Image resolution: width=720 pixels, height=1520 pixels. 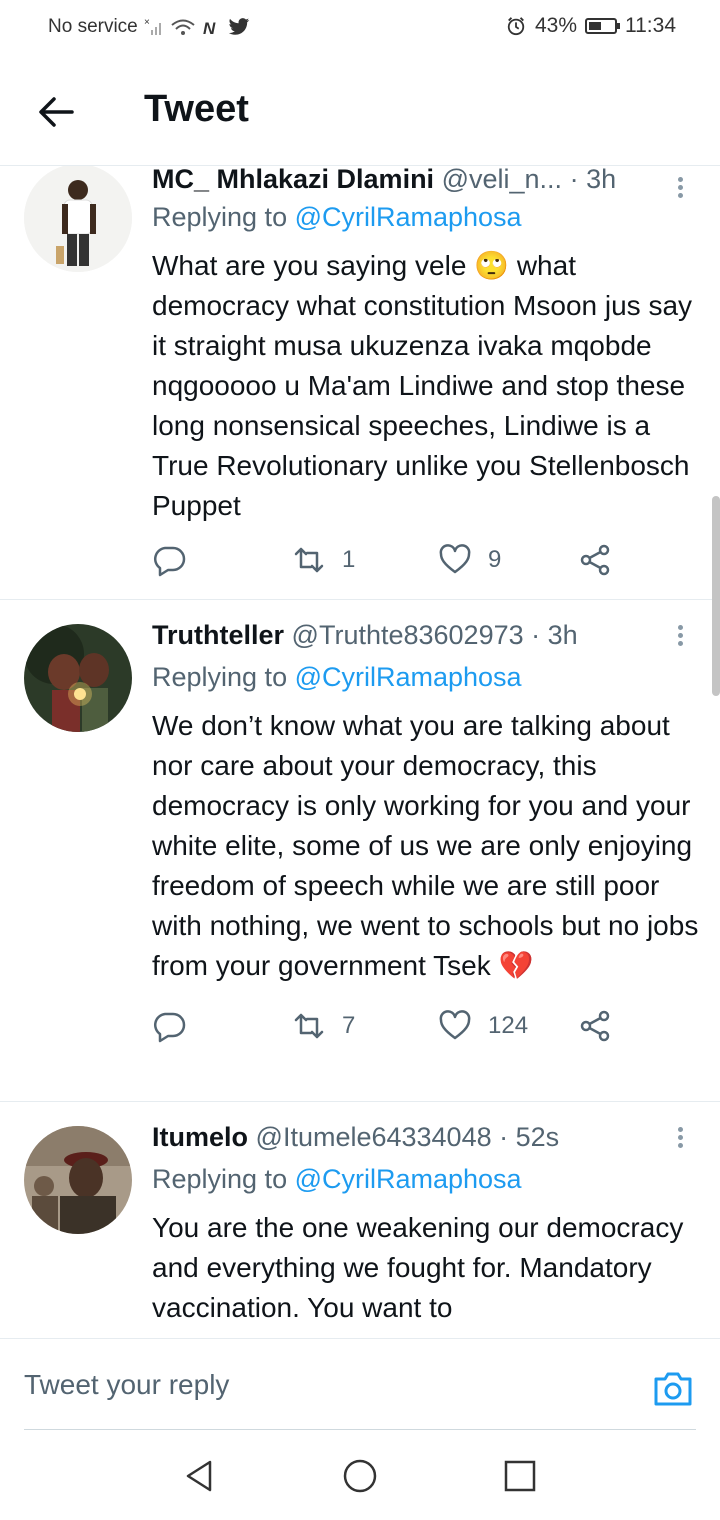 What do you see at coordinates (392, 560) in the screenshot?
I see `tweet-actions: 1 9` at bounding box center [392, 560].